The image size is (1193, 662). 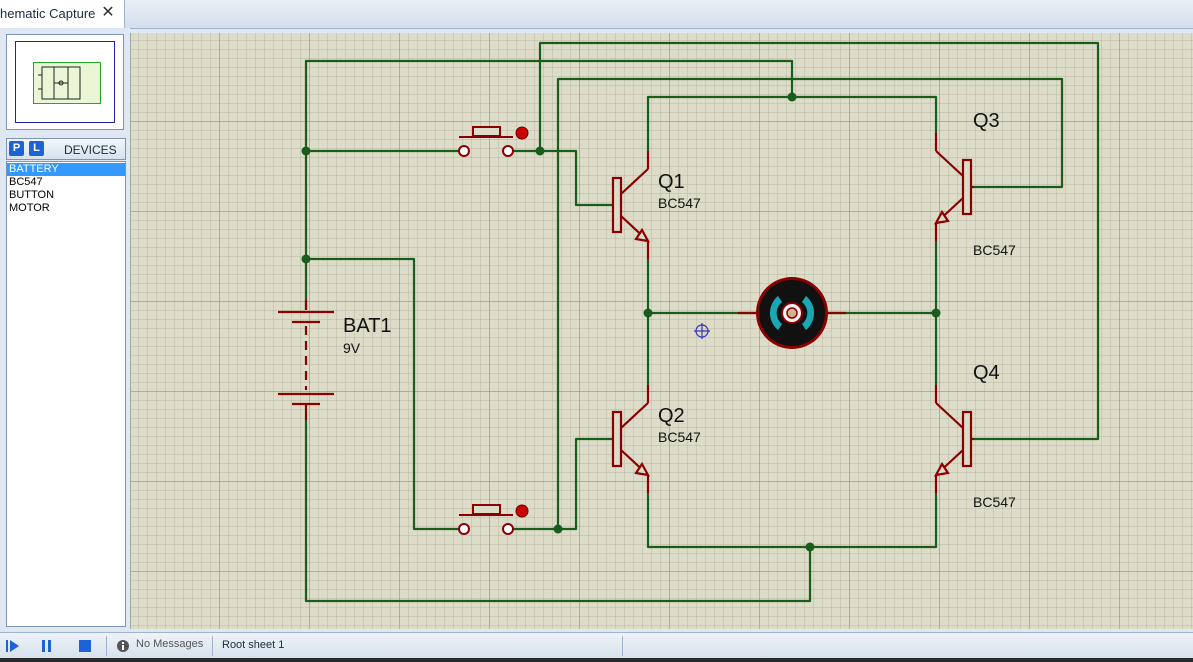 What do you see at coordinates (702, 331) in the screenshot?
I see `crosshair-cursor-icon` at bounding box center [702, 331].